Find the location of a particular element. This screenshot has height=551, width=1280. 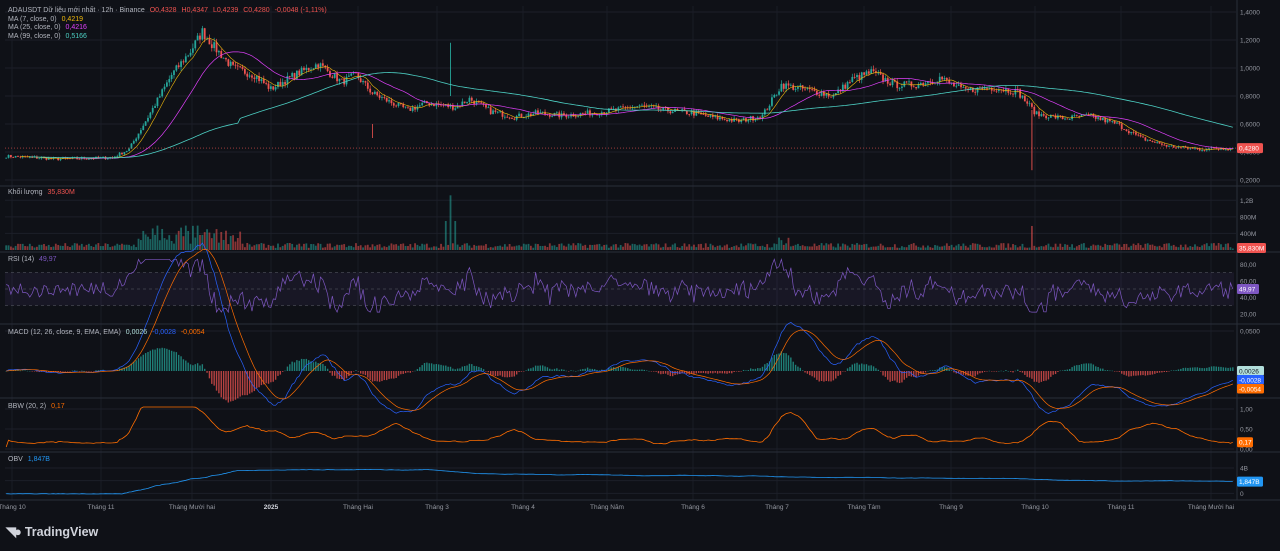

ma7-row: MA (7, close, 0) 0,4219 is located at coordinates (169, 20).